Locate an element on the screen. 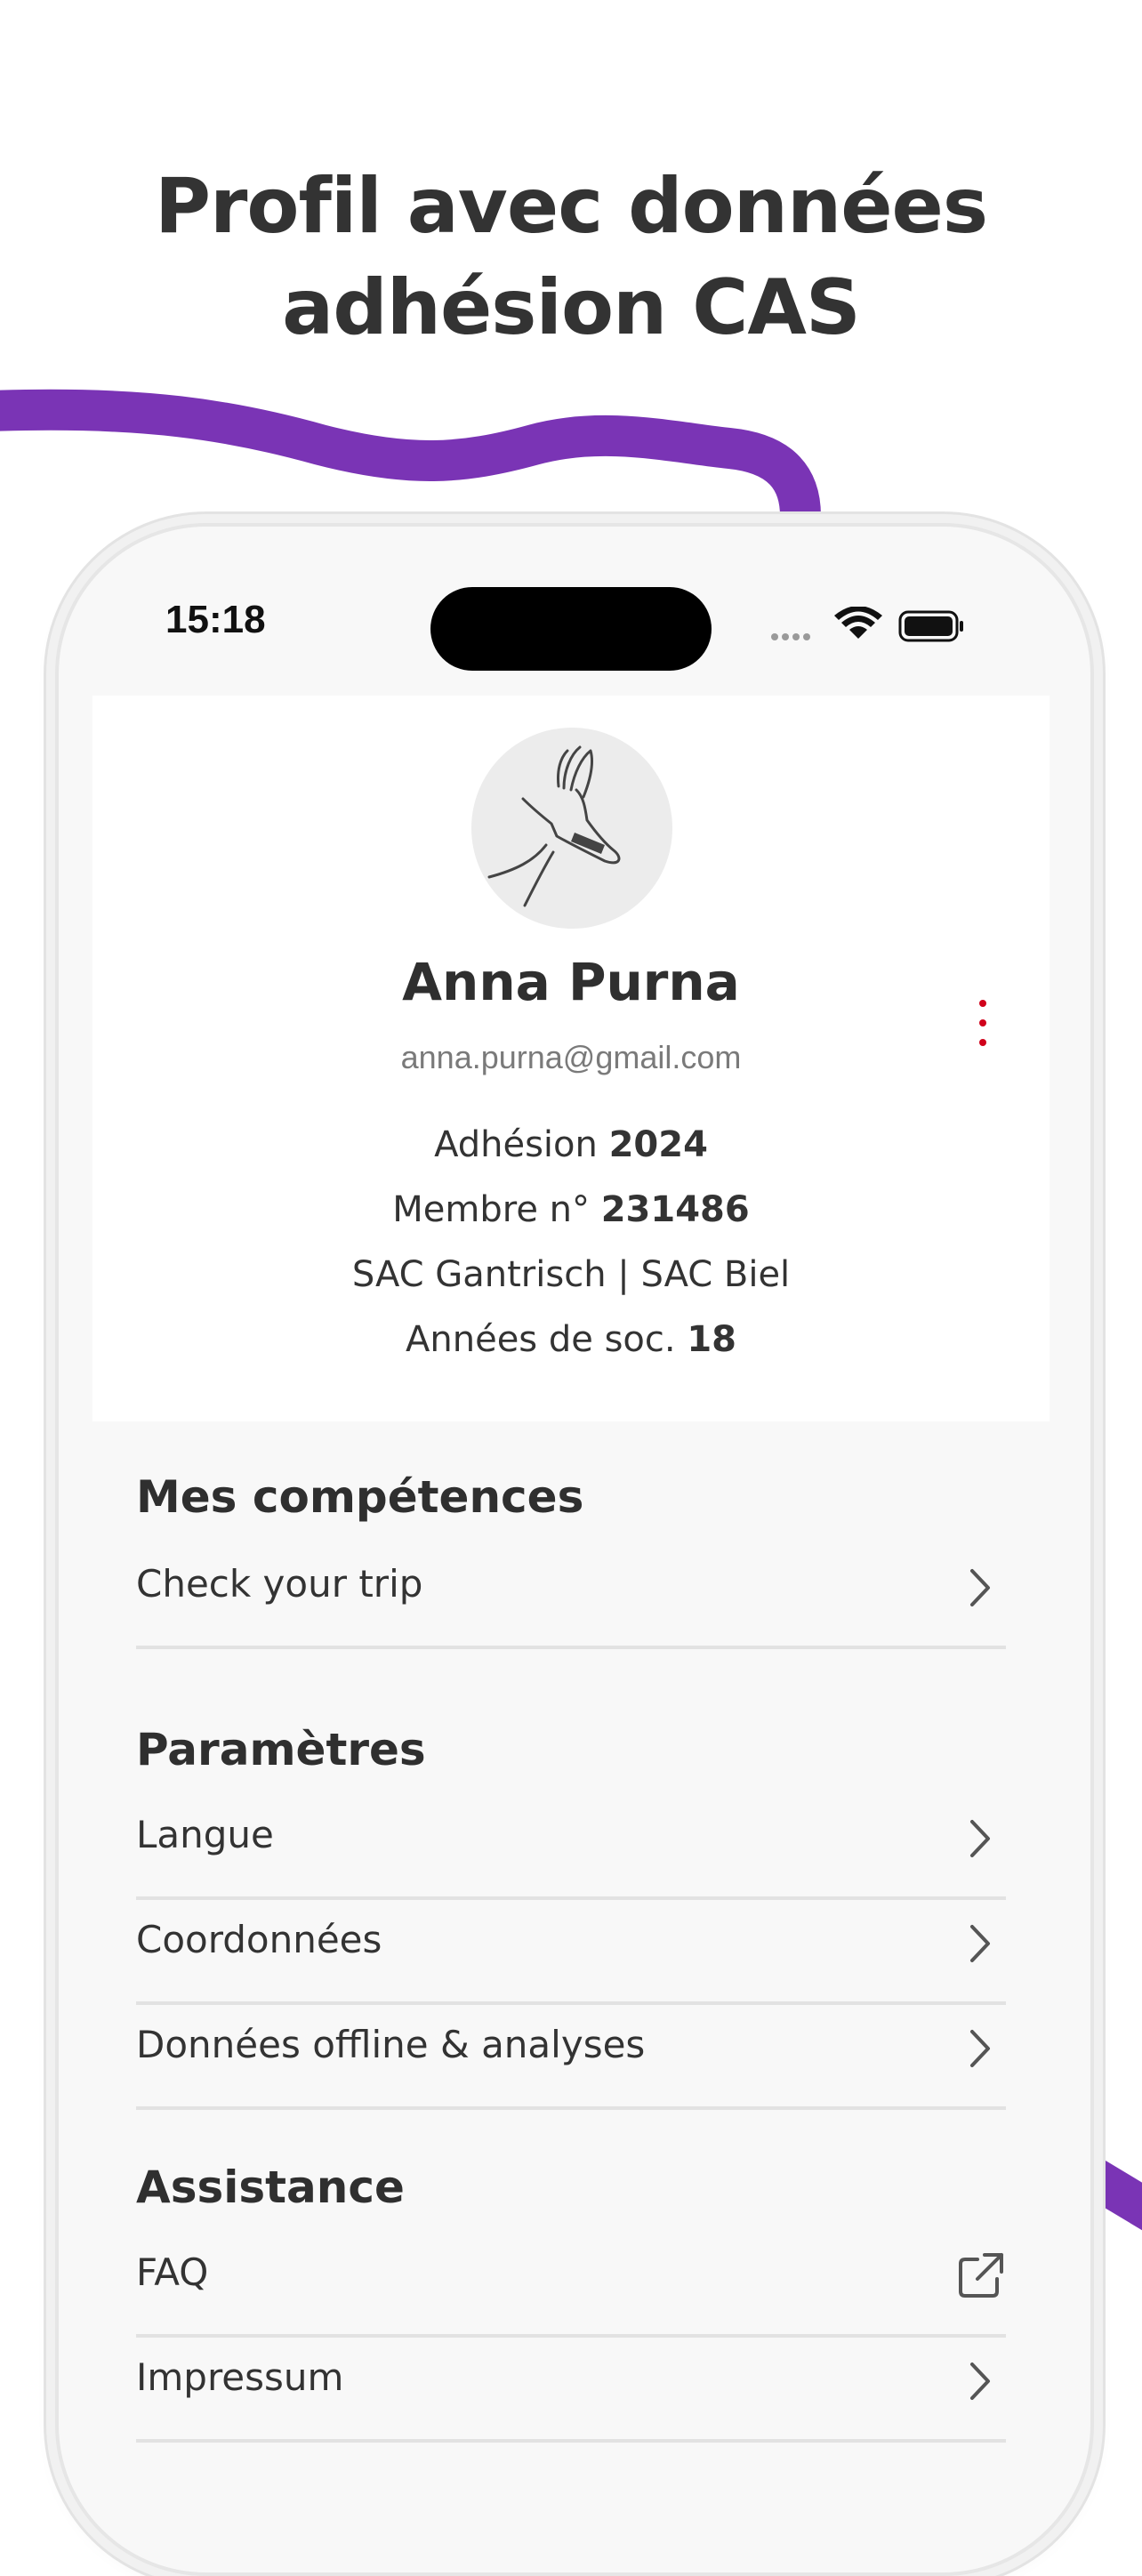 The width and height of the screenshot is (1142, 2576). years-label: Années de soc. is located at coordinates (541, 1339).